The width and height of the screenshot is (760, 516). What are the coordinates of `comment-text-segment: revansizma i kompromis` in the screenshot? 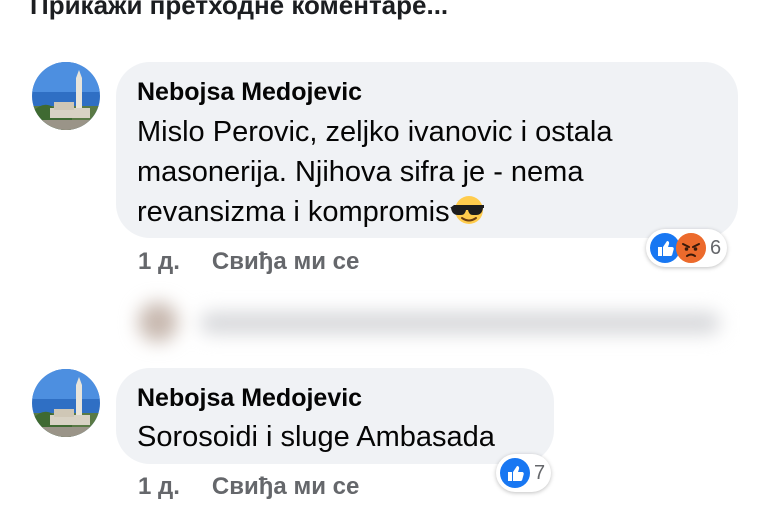 It's located at (293, 212).